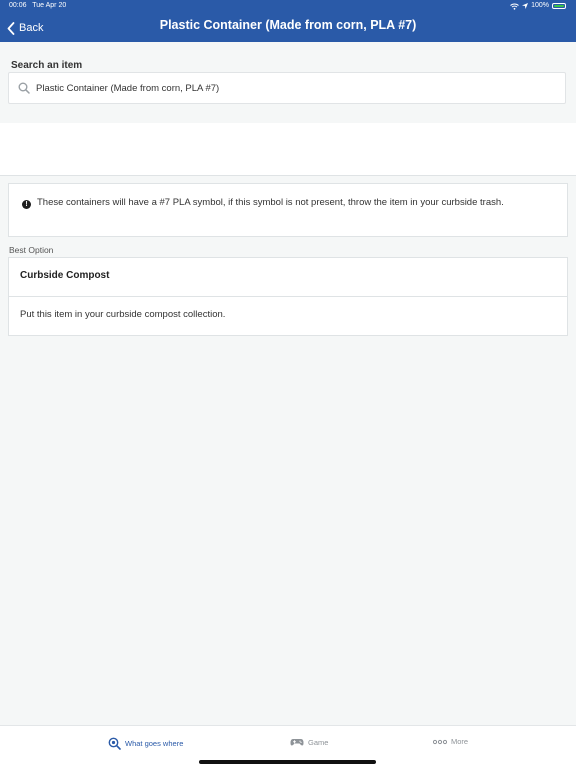 This screenshot has height=769, width=576. I want to click on wifi-icon, so click(514, 6).